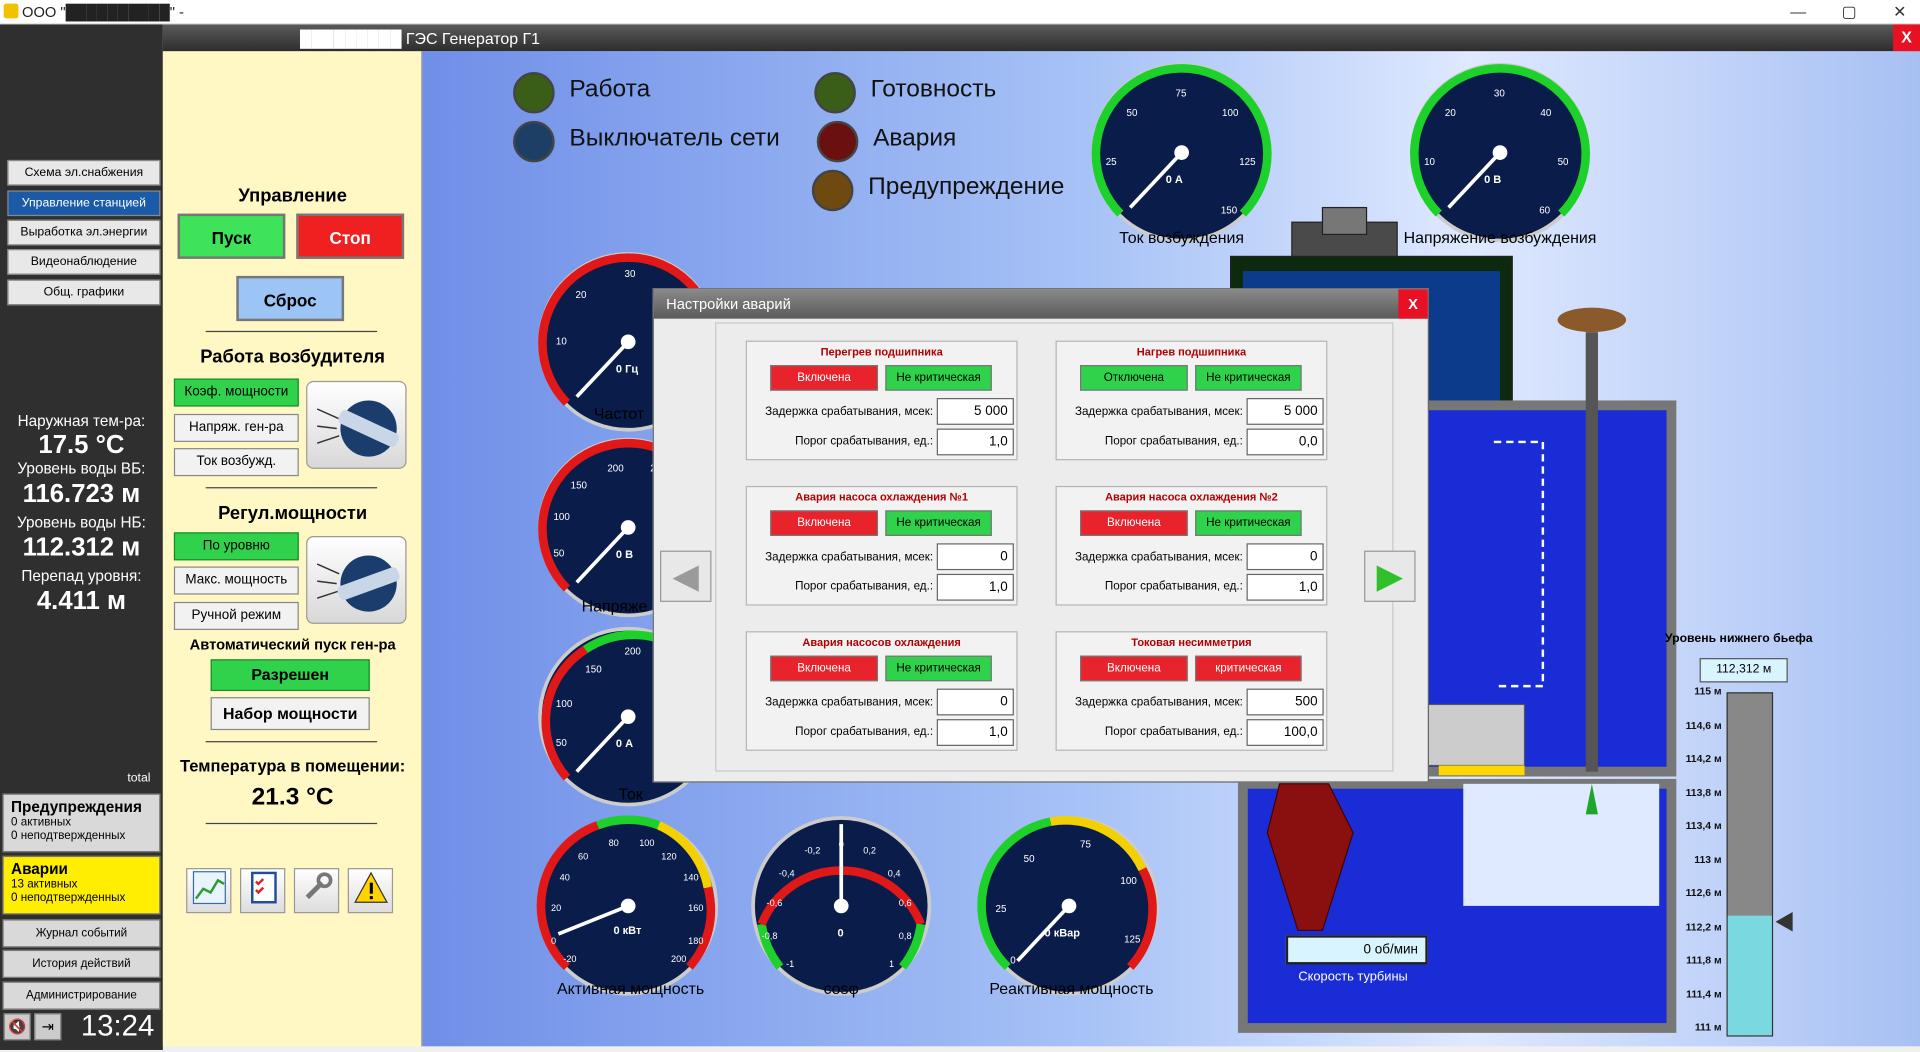 The image size is (1920, 1052). I want to click on dialog-close-button: X, so click(1413, 304).